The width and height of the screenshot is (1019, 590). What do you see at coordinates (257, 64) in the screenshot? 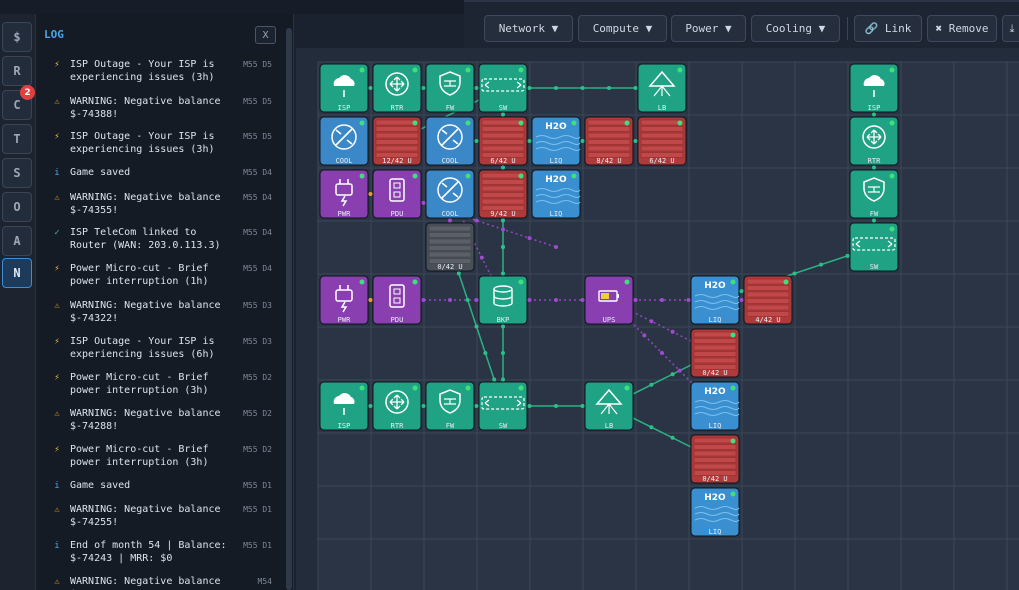
I see `log-timestamp: M55 D5` at bounding box center [257, 64].